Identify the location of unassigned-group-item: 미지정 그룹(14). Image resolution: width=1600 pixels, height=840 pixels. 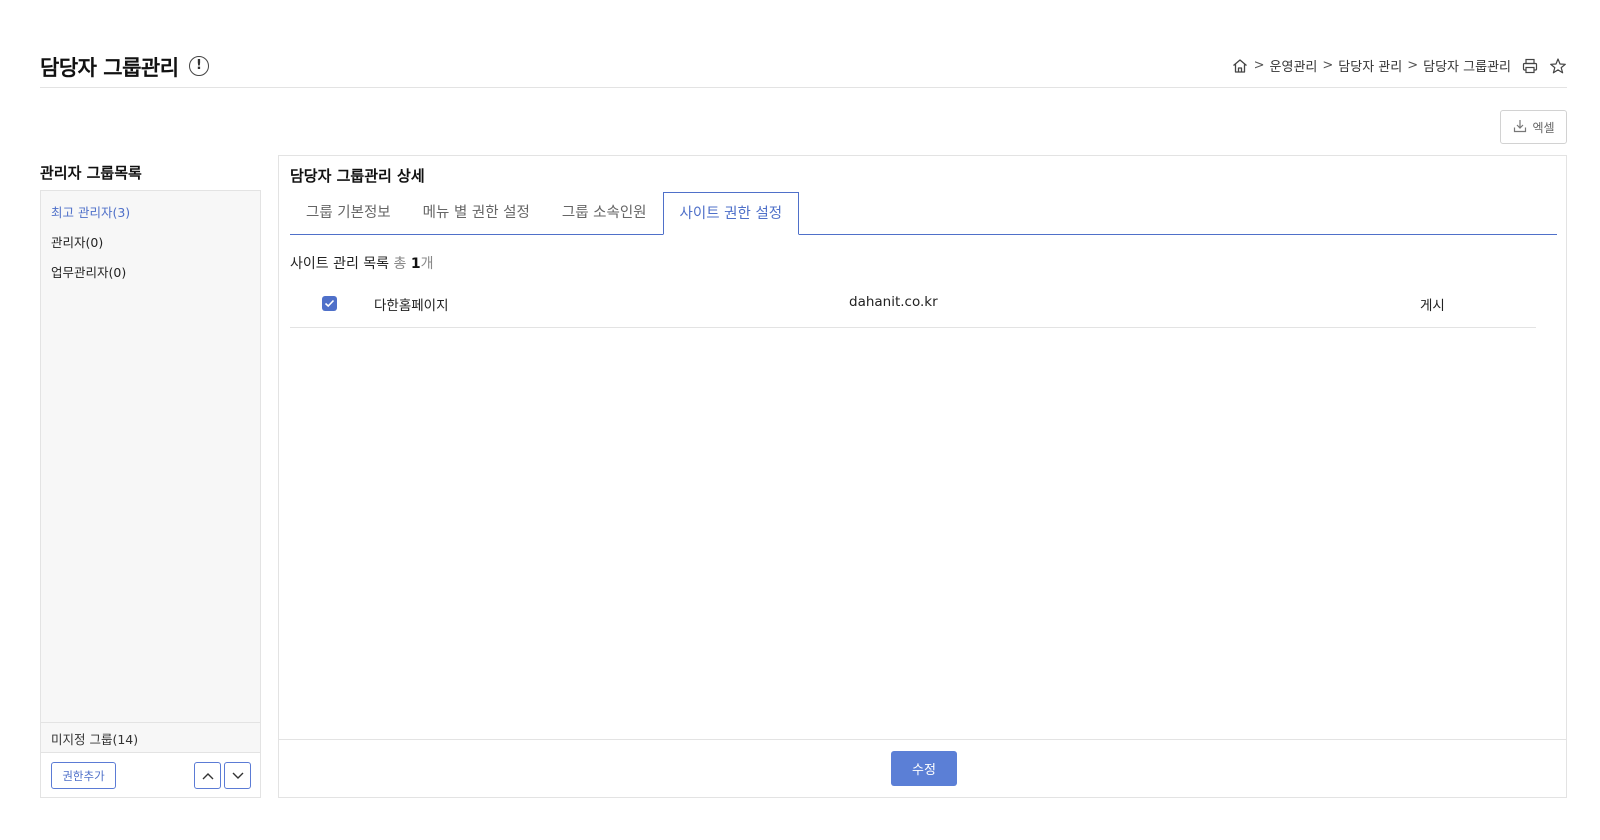
(150, 737).